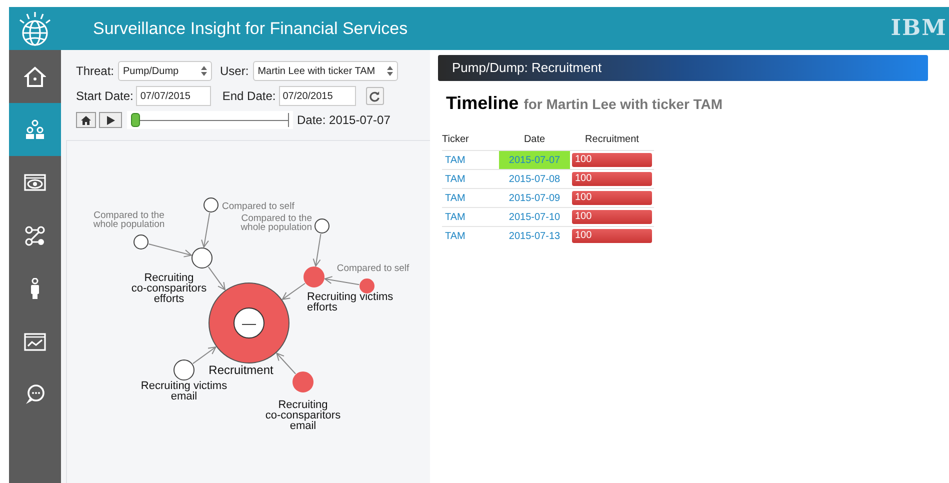  Describe the element at coordinates (35, 183) in the screenshot. I see `eye-icon` at that location.